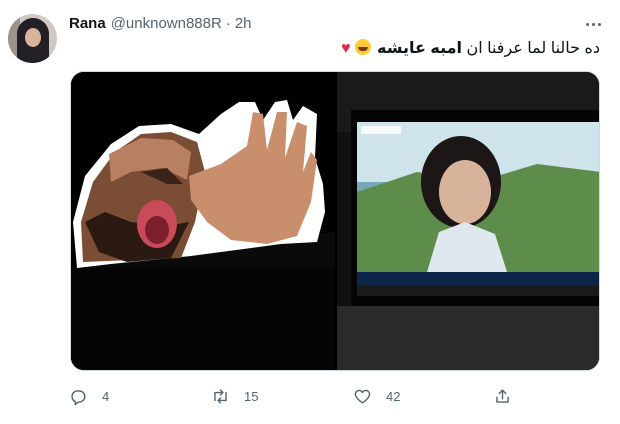 This screenshot has height=424, width=620. I want to click on share-button, so click(502, 396).